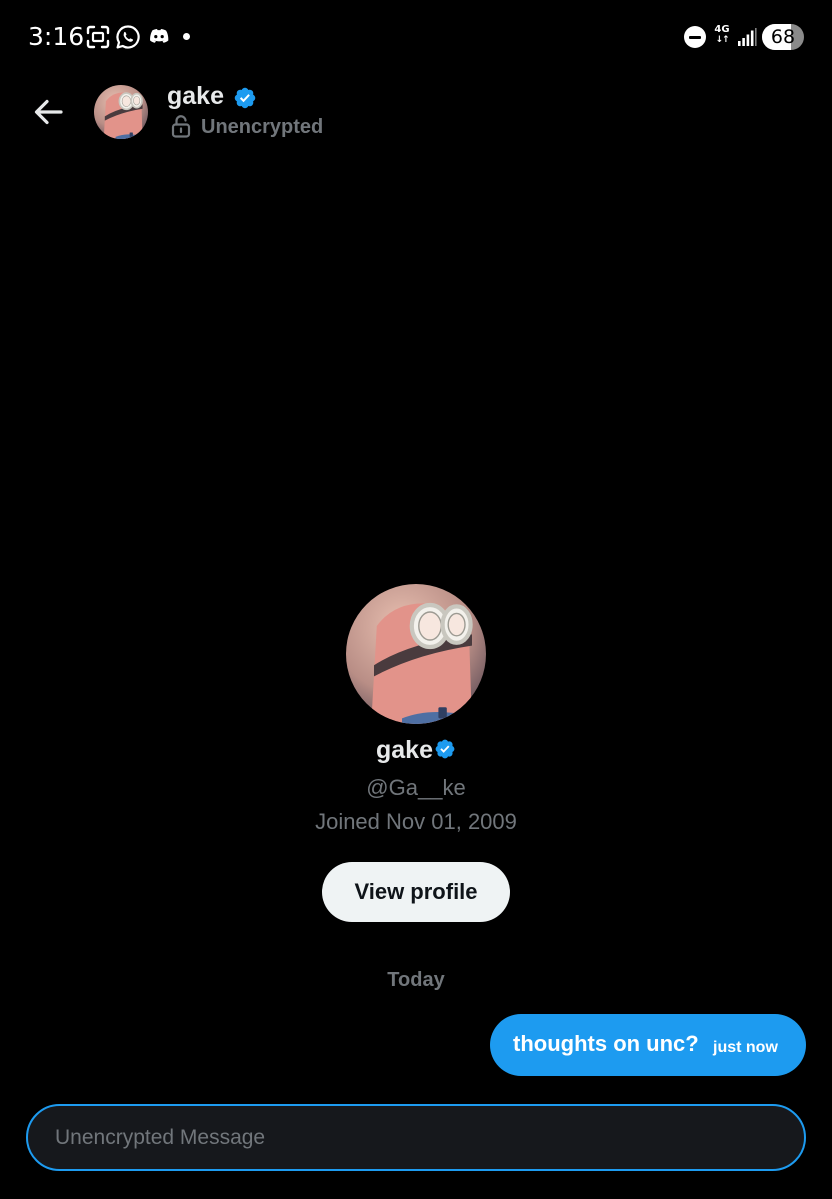 The width and height of the screenshot is (832, 1199). I want to click on outgoing-message-bubble: thoughts on unc? just now, so click(648, 1045).